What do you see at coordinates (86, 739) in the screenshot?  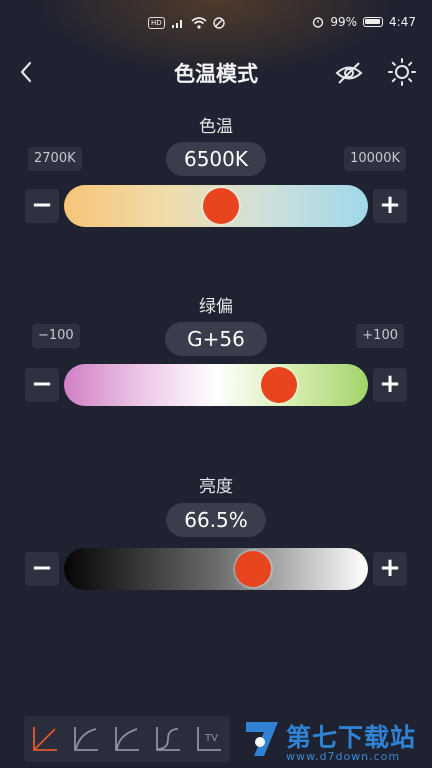 I see `curve-log-icon` at bounding box center [86, 739].